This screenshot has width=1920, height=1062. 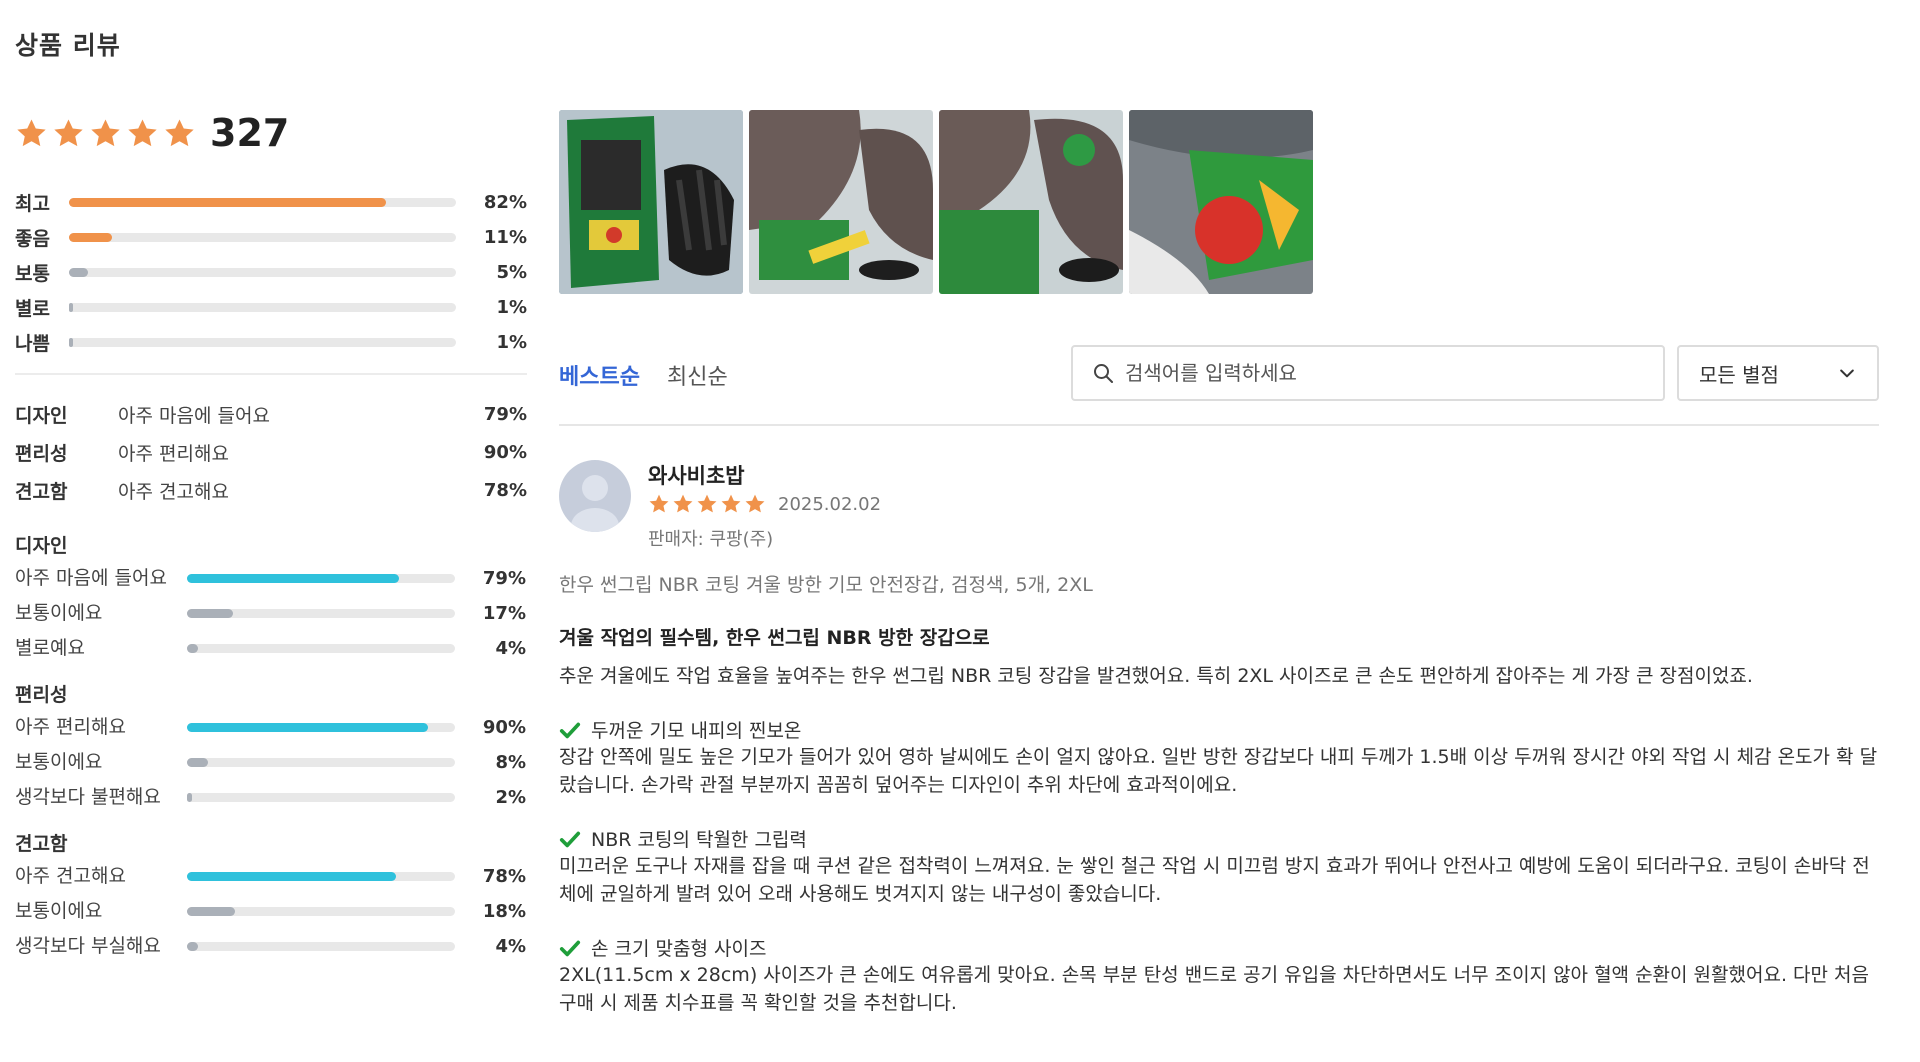 I want to click on seller-info: 판매자: 쿠팡(주), so click(x=711, y=539).